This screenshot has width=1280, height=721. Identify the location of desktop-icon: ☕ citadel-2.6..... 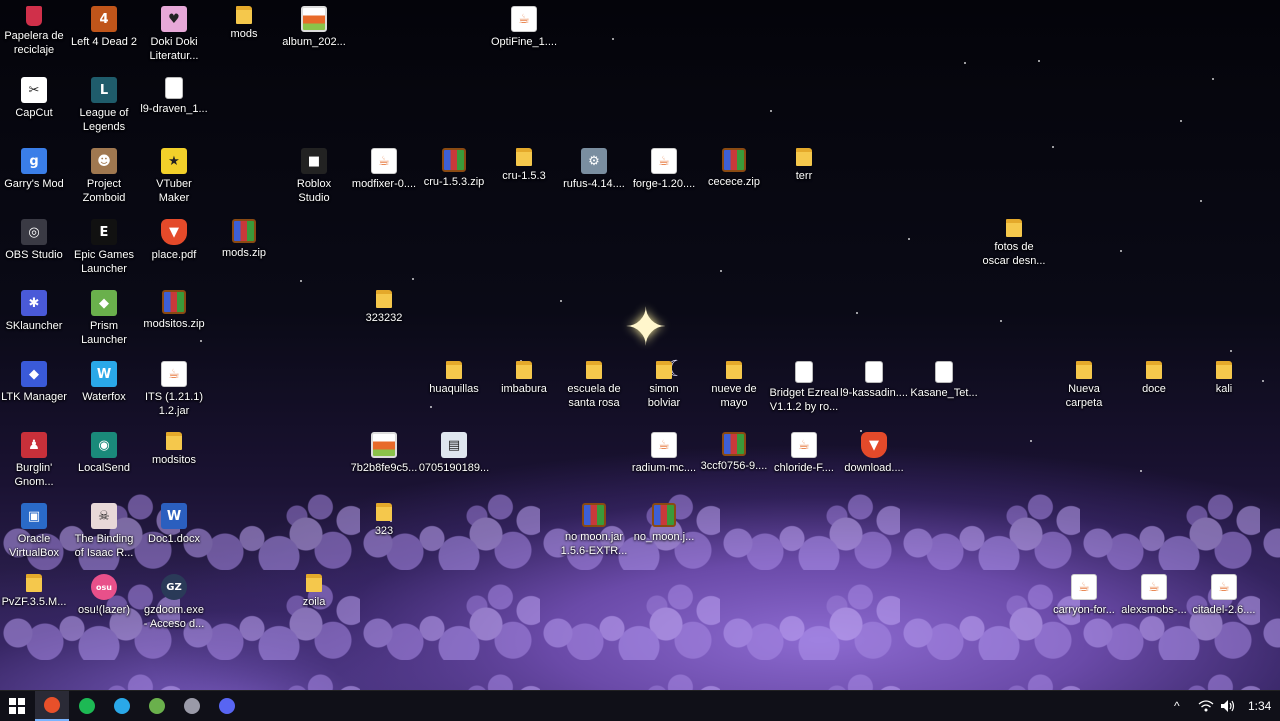
(1224, 592).